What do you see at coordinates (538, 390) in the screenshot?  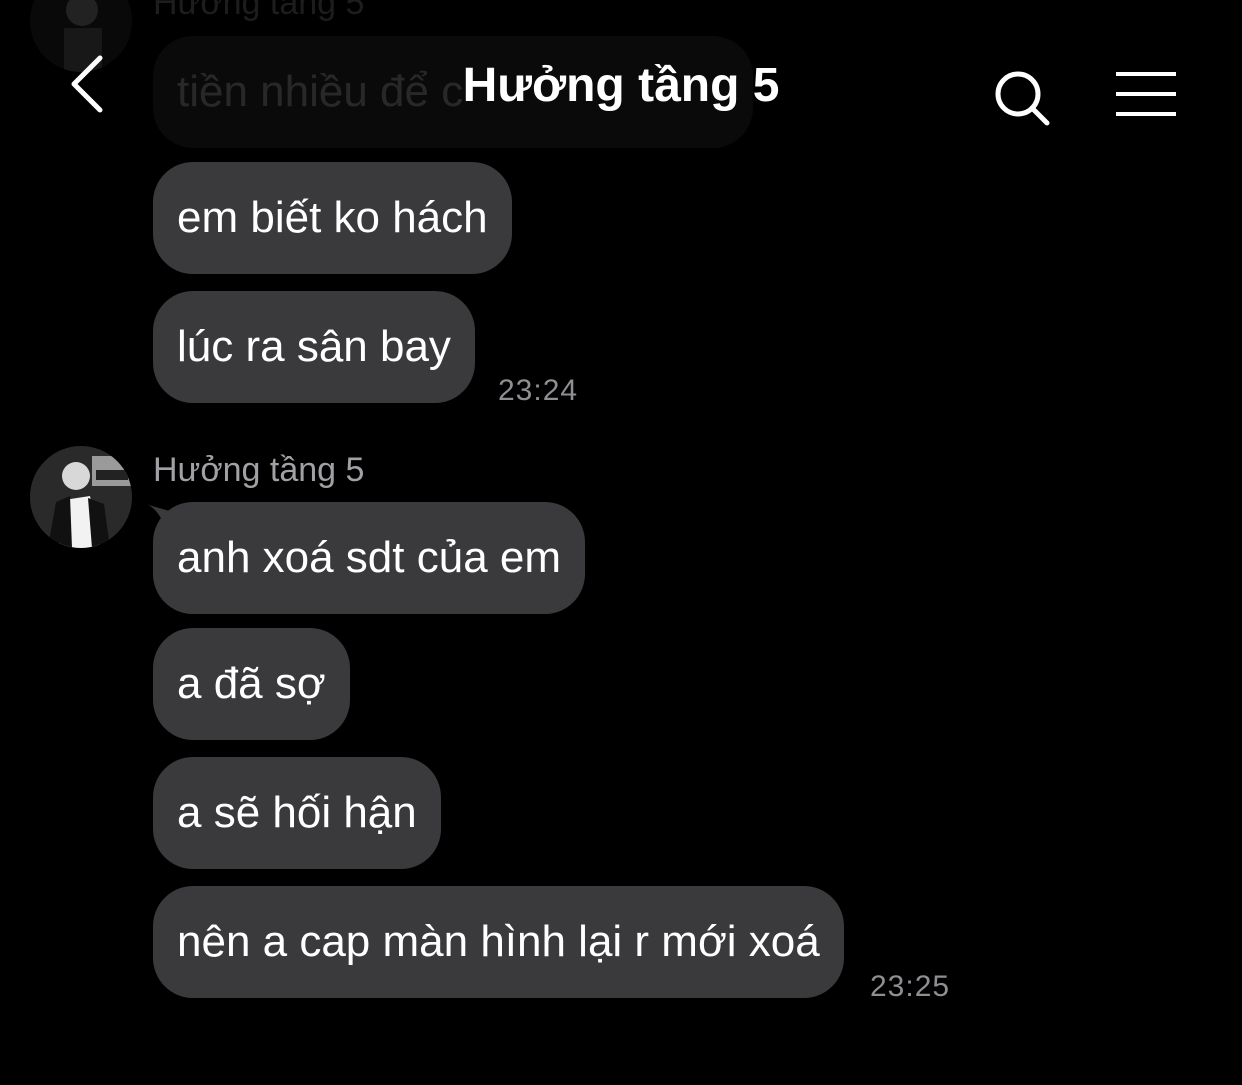 I see `timestamp: 23:24` at bounding box center [538, 390].